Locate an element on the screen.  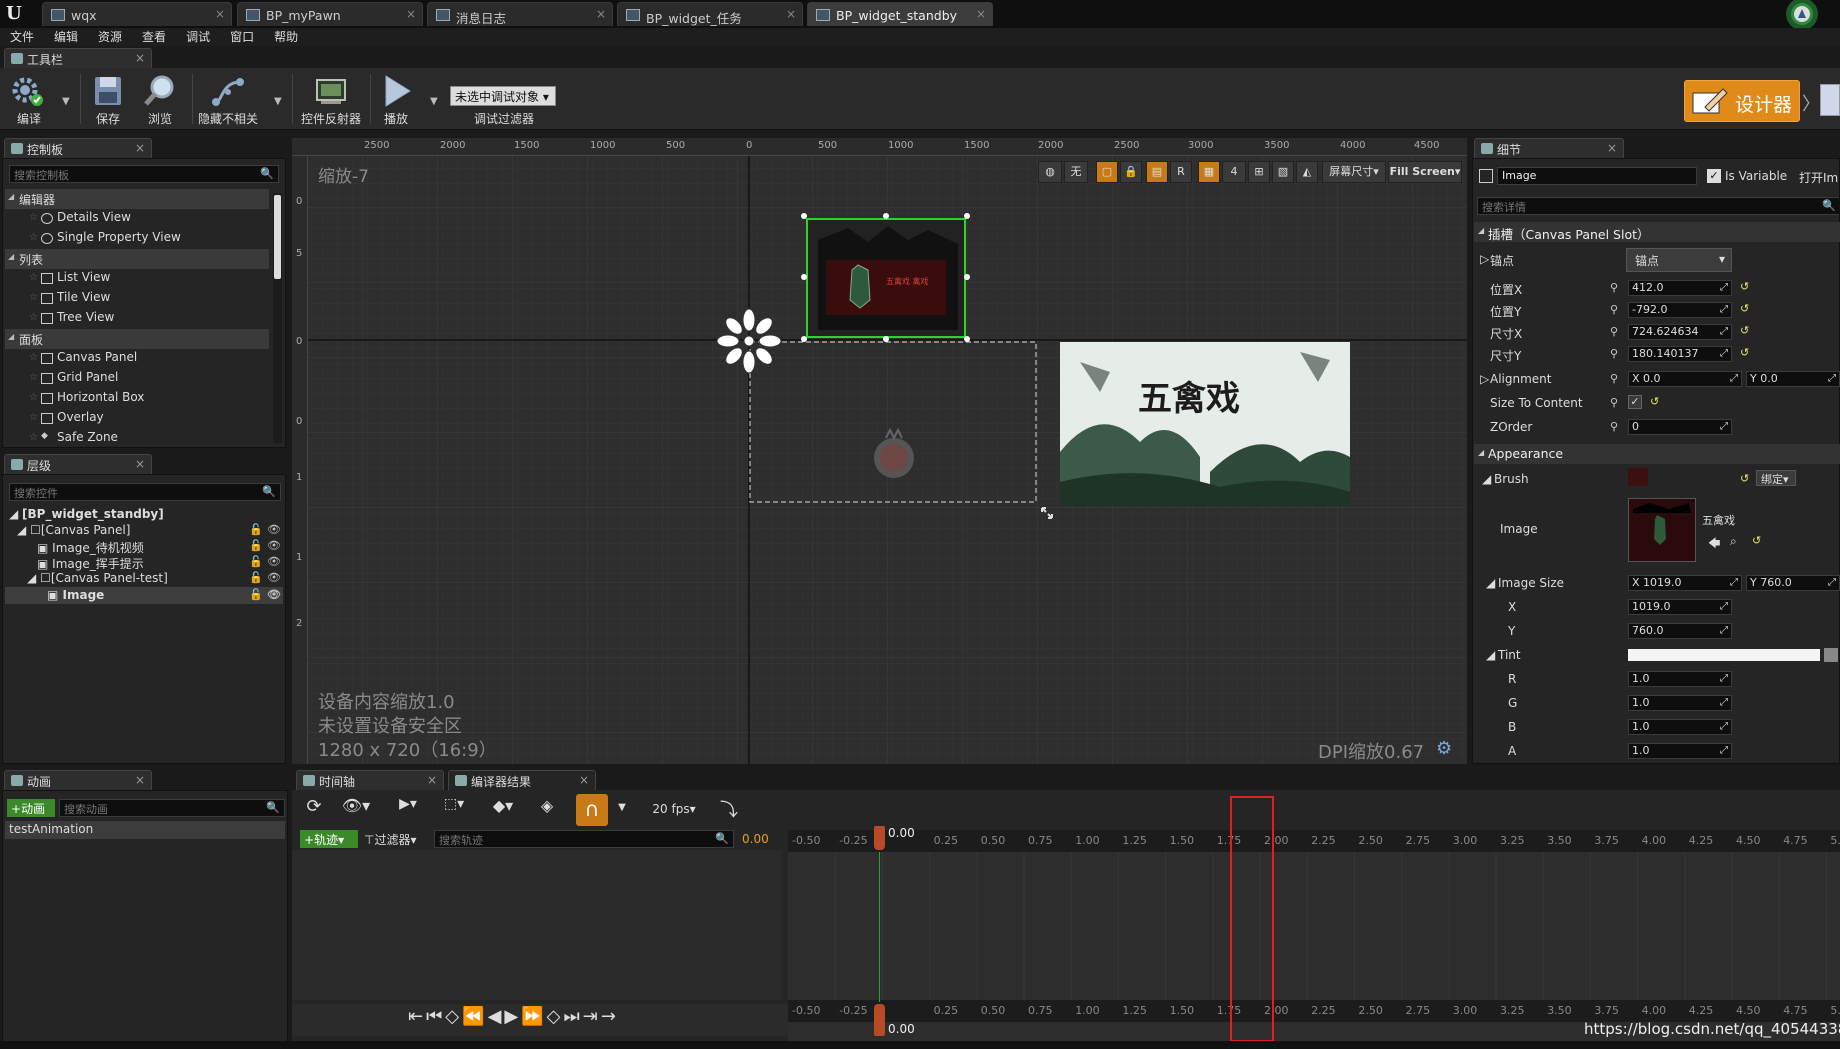
palette-item-safe-zone: ☆ ◆ Safe Zone is located at coordinates (73, 439).